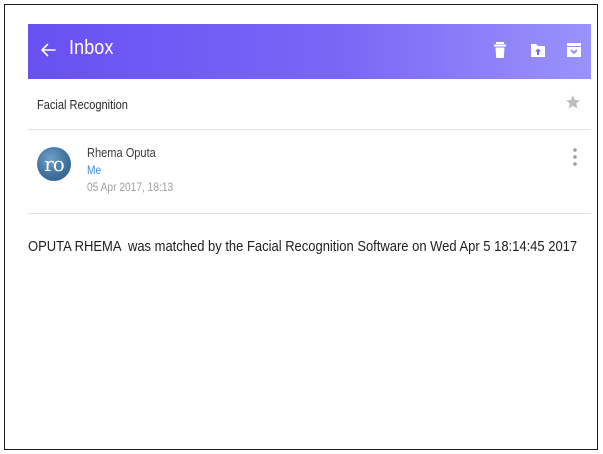  I want to click on star-icon, so click(573, 102).